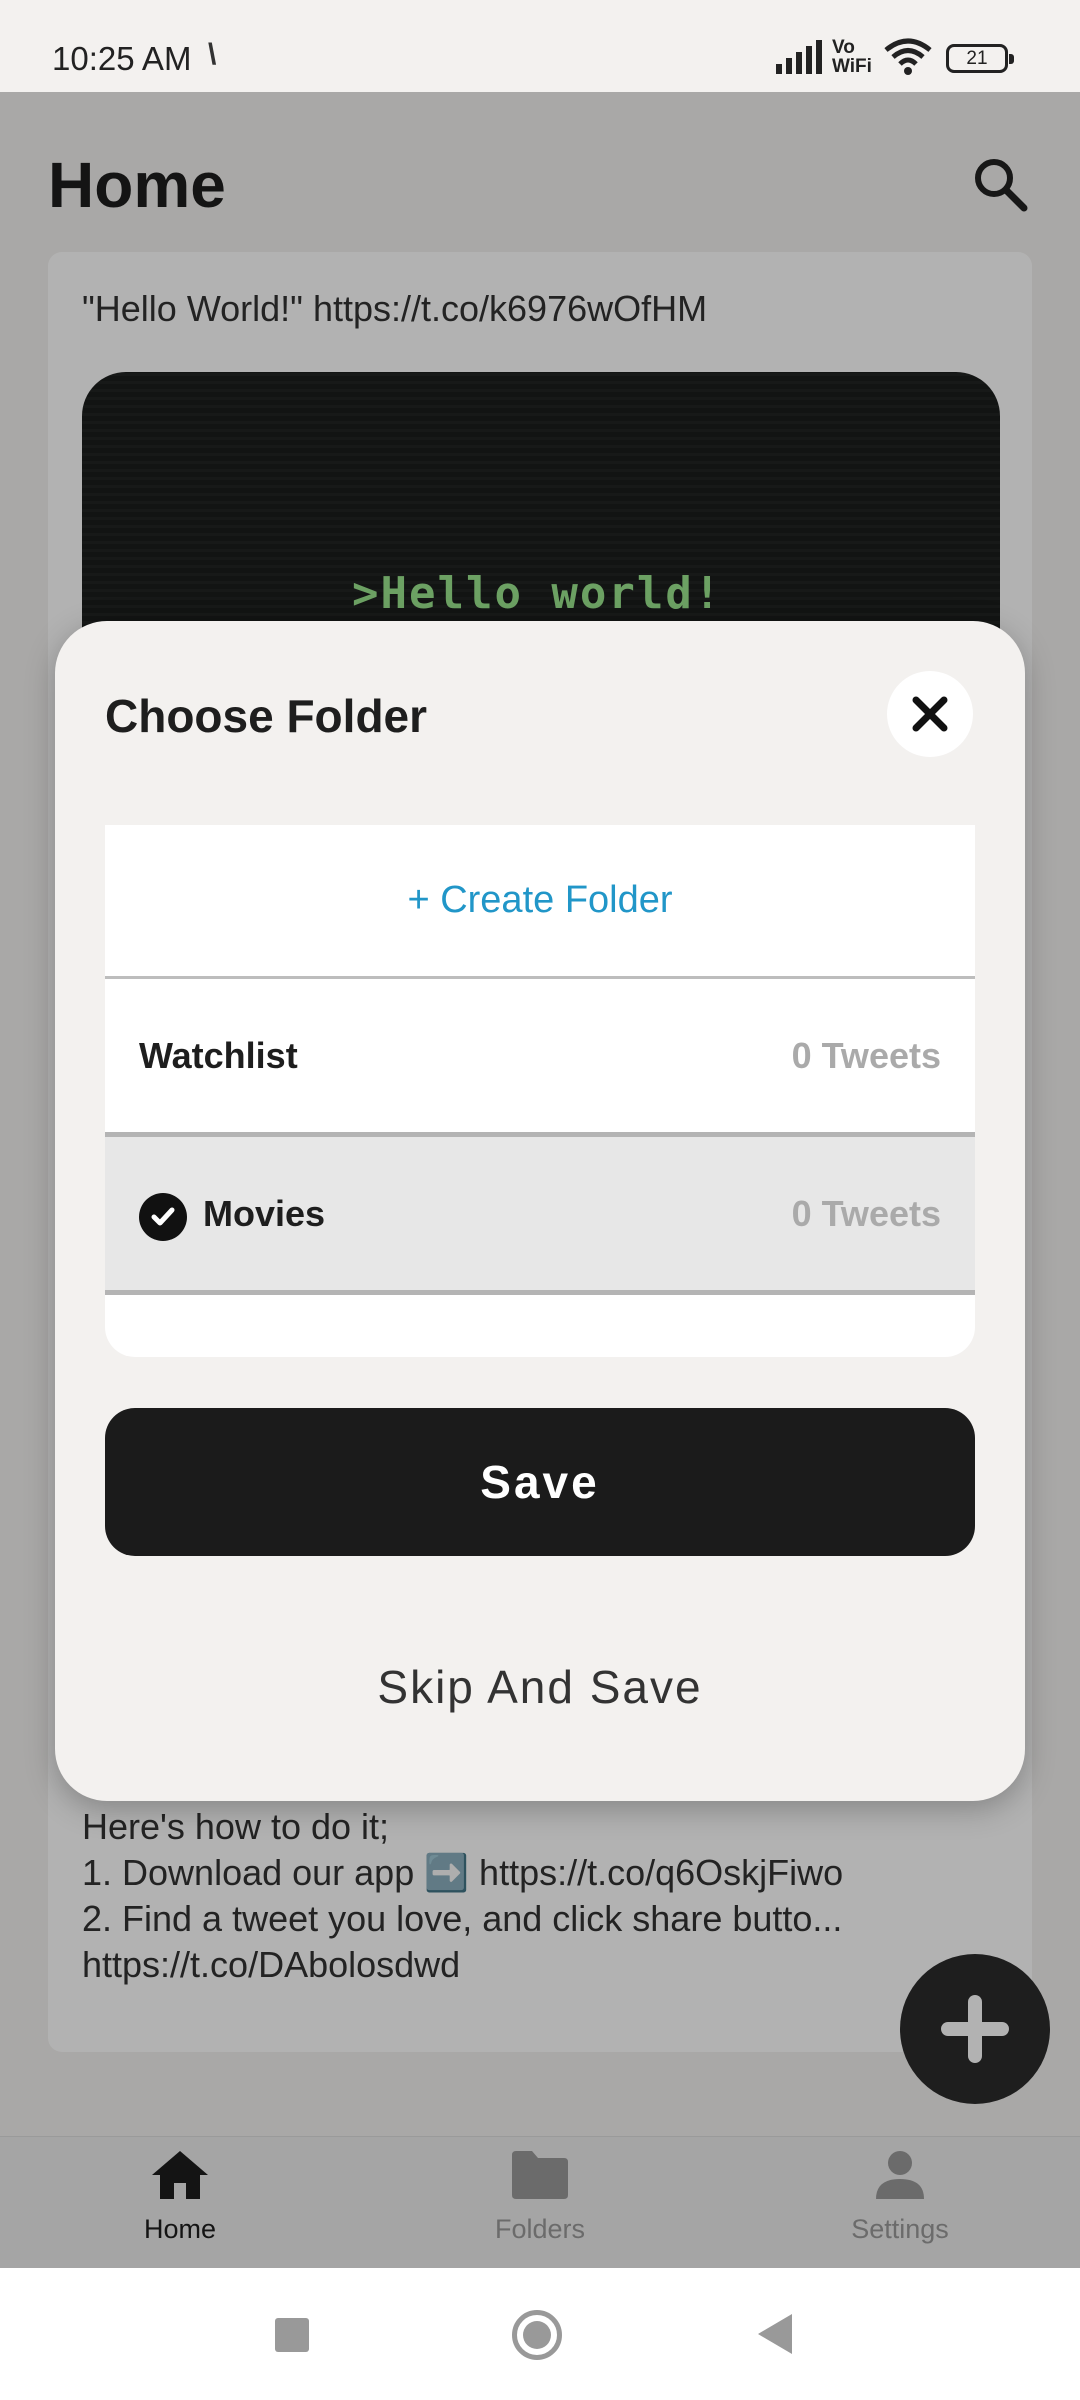 This screenshot has width=1080, height=2400. What do you see at coordinates (540, 46) in the screenshot?
I see `status-bar: 10:25 AM \ Vo WiFi 21` at bounding box center [540, 46].